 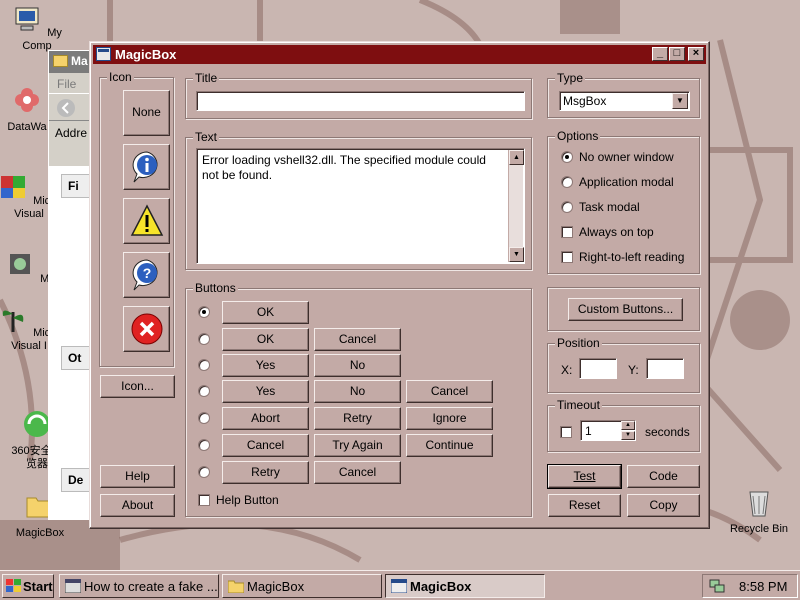 I want to click on desktop-icon-my-computer: My Comp, so click(x=37, y=27).